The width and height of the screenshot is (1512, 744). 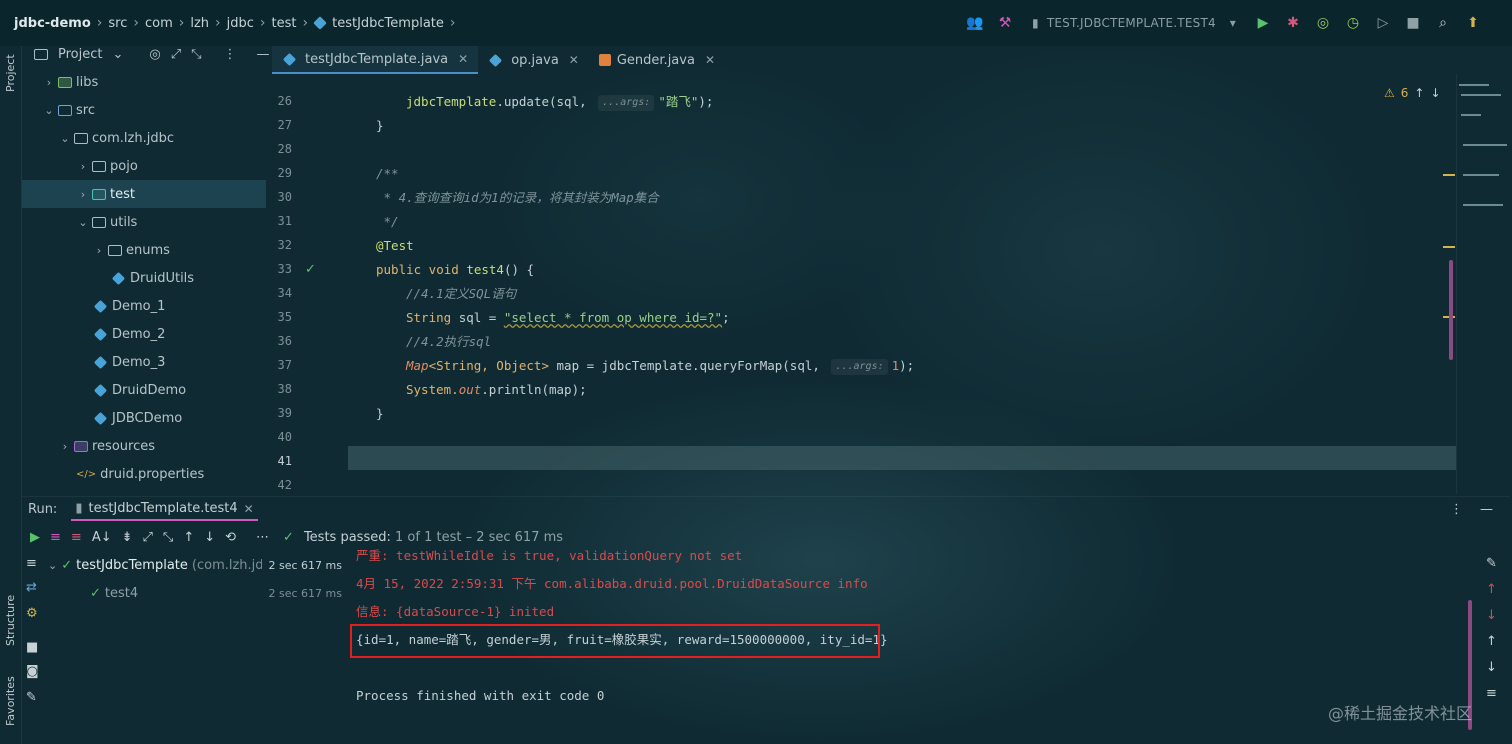 I want to click on code-token: "踏飞", so click(x=678, y=101).